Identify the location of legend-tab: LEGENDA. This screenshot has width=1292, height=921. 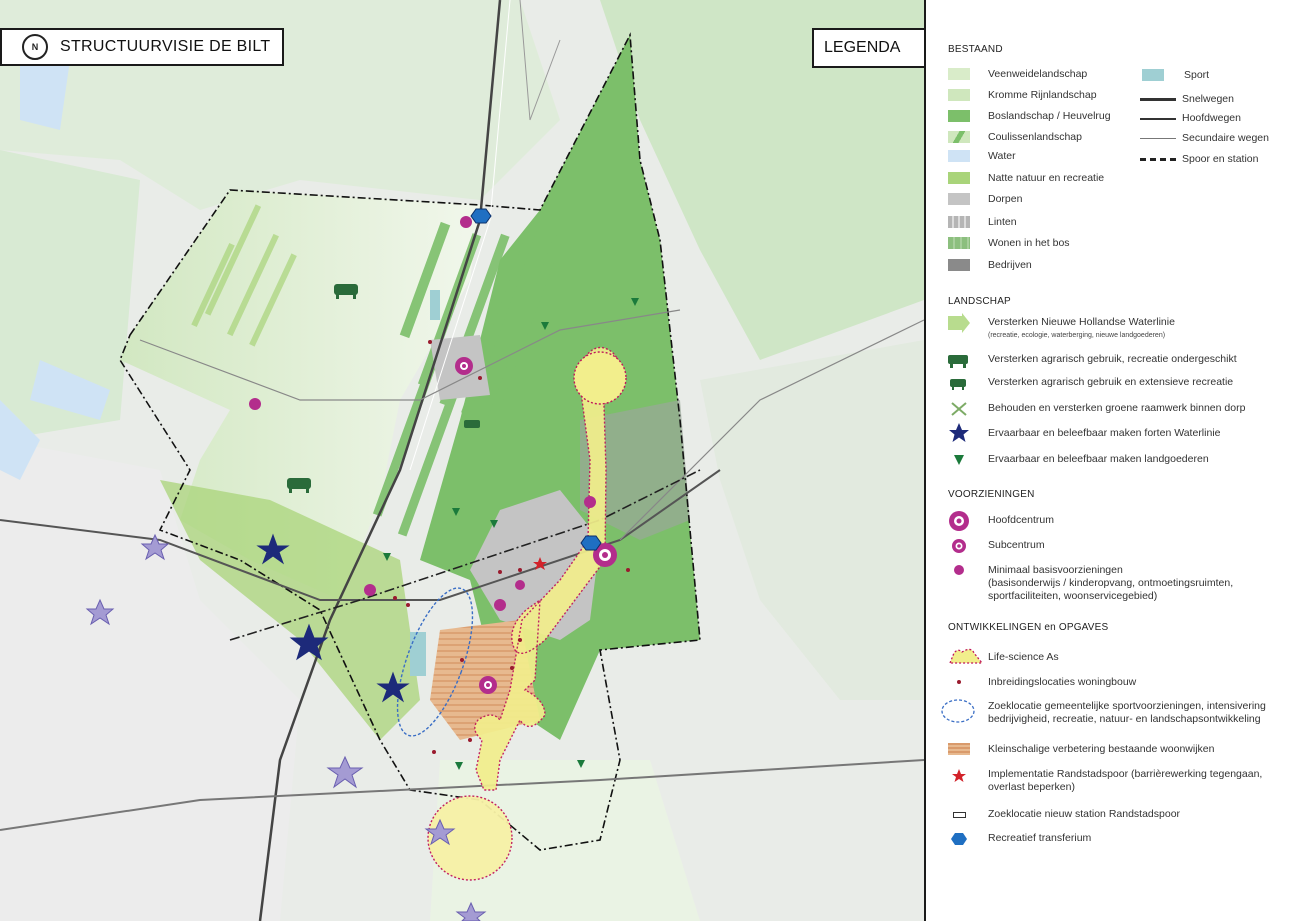
(868, 48).